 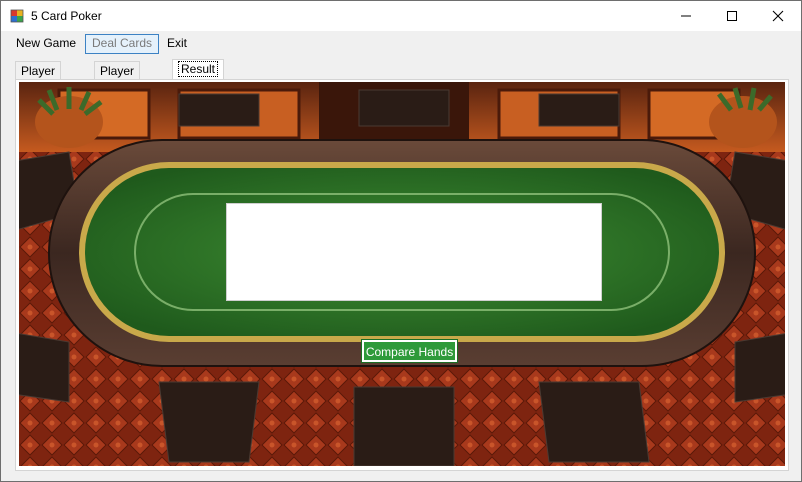 What do you see at coordinates (177, 43) in the screenshot?
I see `menu-exit: Exit` at bounding box center [177, 43].